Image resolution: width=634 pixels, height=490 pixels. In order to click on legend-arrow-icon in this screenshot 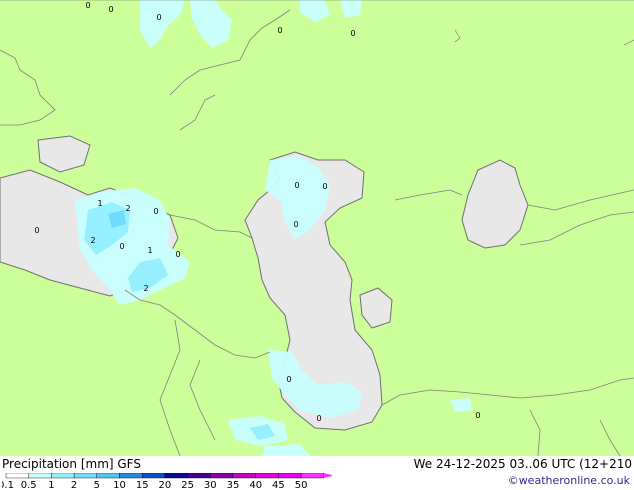, I will do `click(327, 475)`.